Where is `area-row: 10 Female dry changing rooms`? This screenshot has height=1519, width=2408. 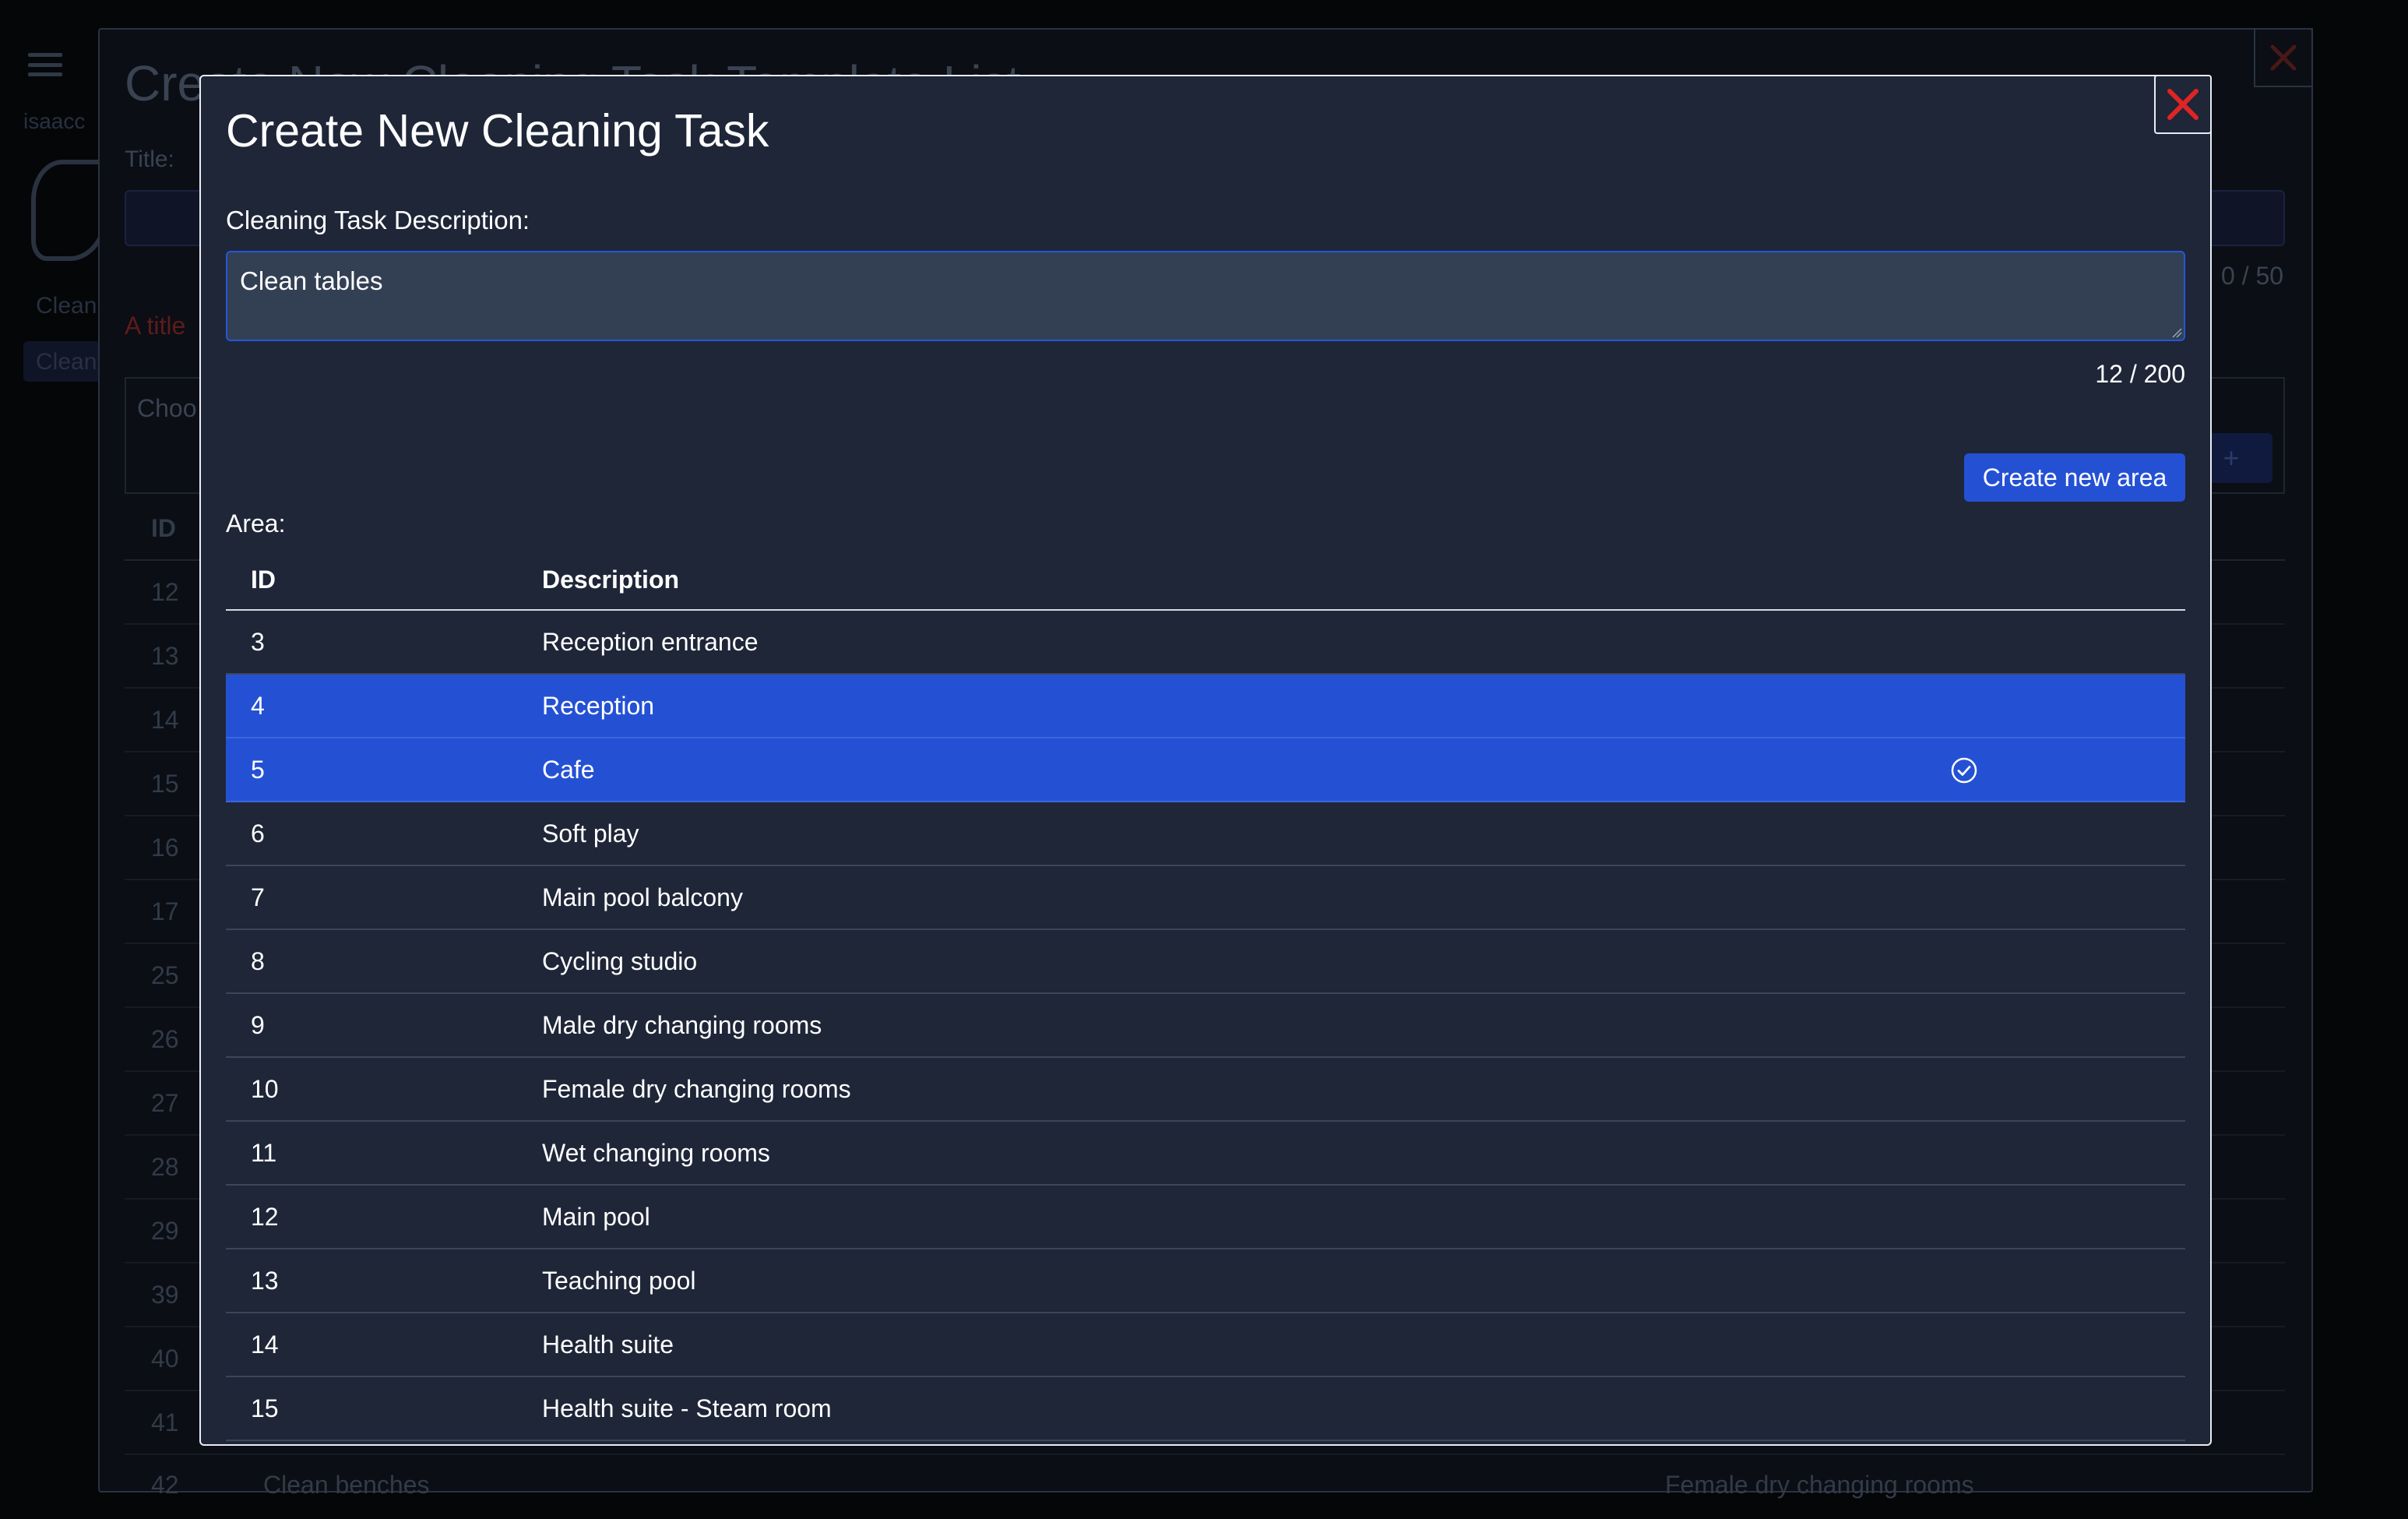
area-row: 10 Female dry changing rooms is located at coordinates (1205, 1090).